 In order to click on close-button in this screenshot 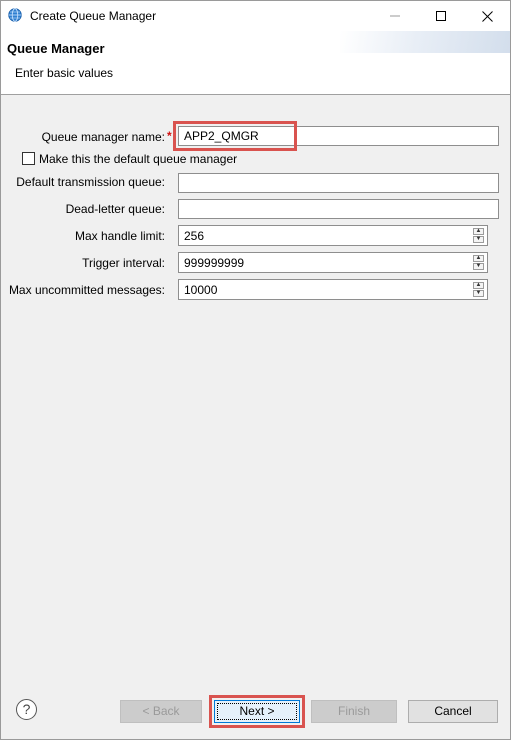, I will do `click(487, 16)`.